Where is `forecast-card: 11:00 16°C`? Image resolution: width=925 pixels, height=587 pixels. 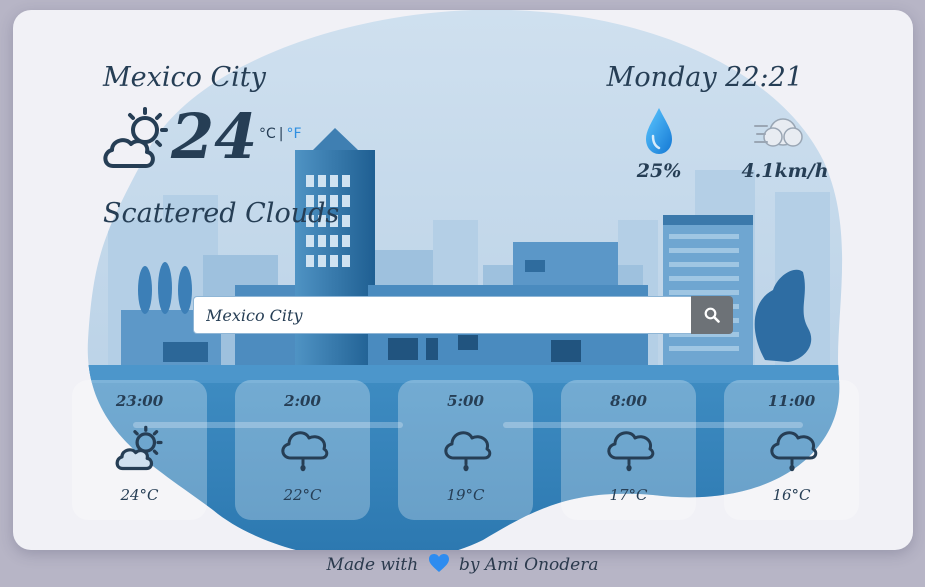 forecast-card: 11:00 16°C is located at coordinates (791, 450).